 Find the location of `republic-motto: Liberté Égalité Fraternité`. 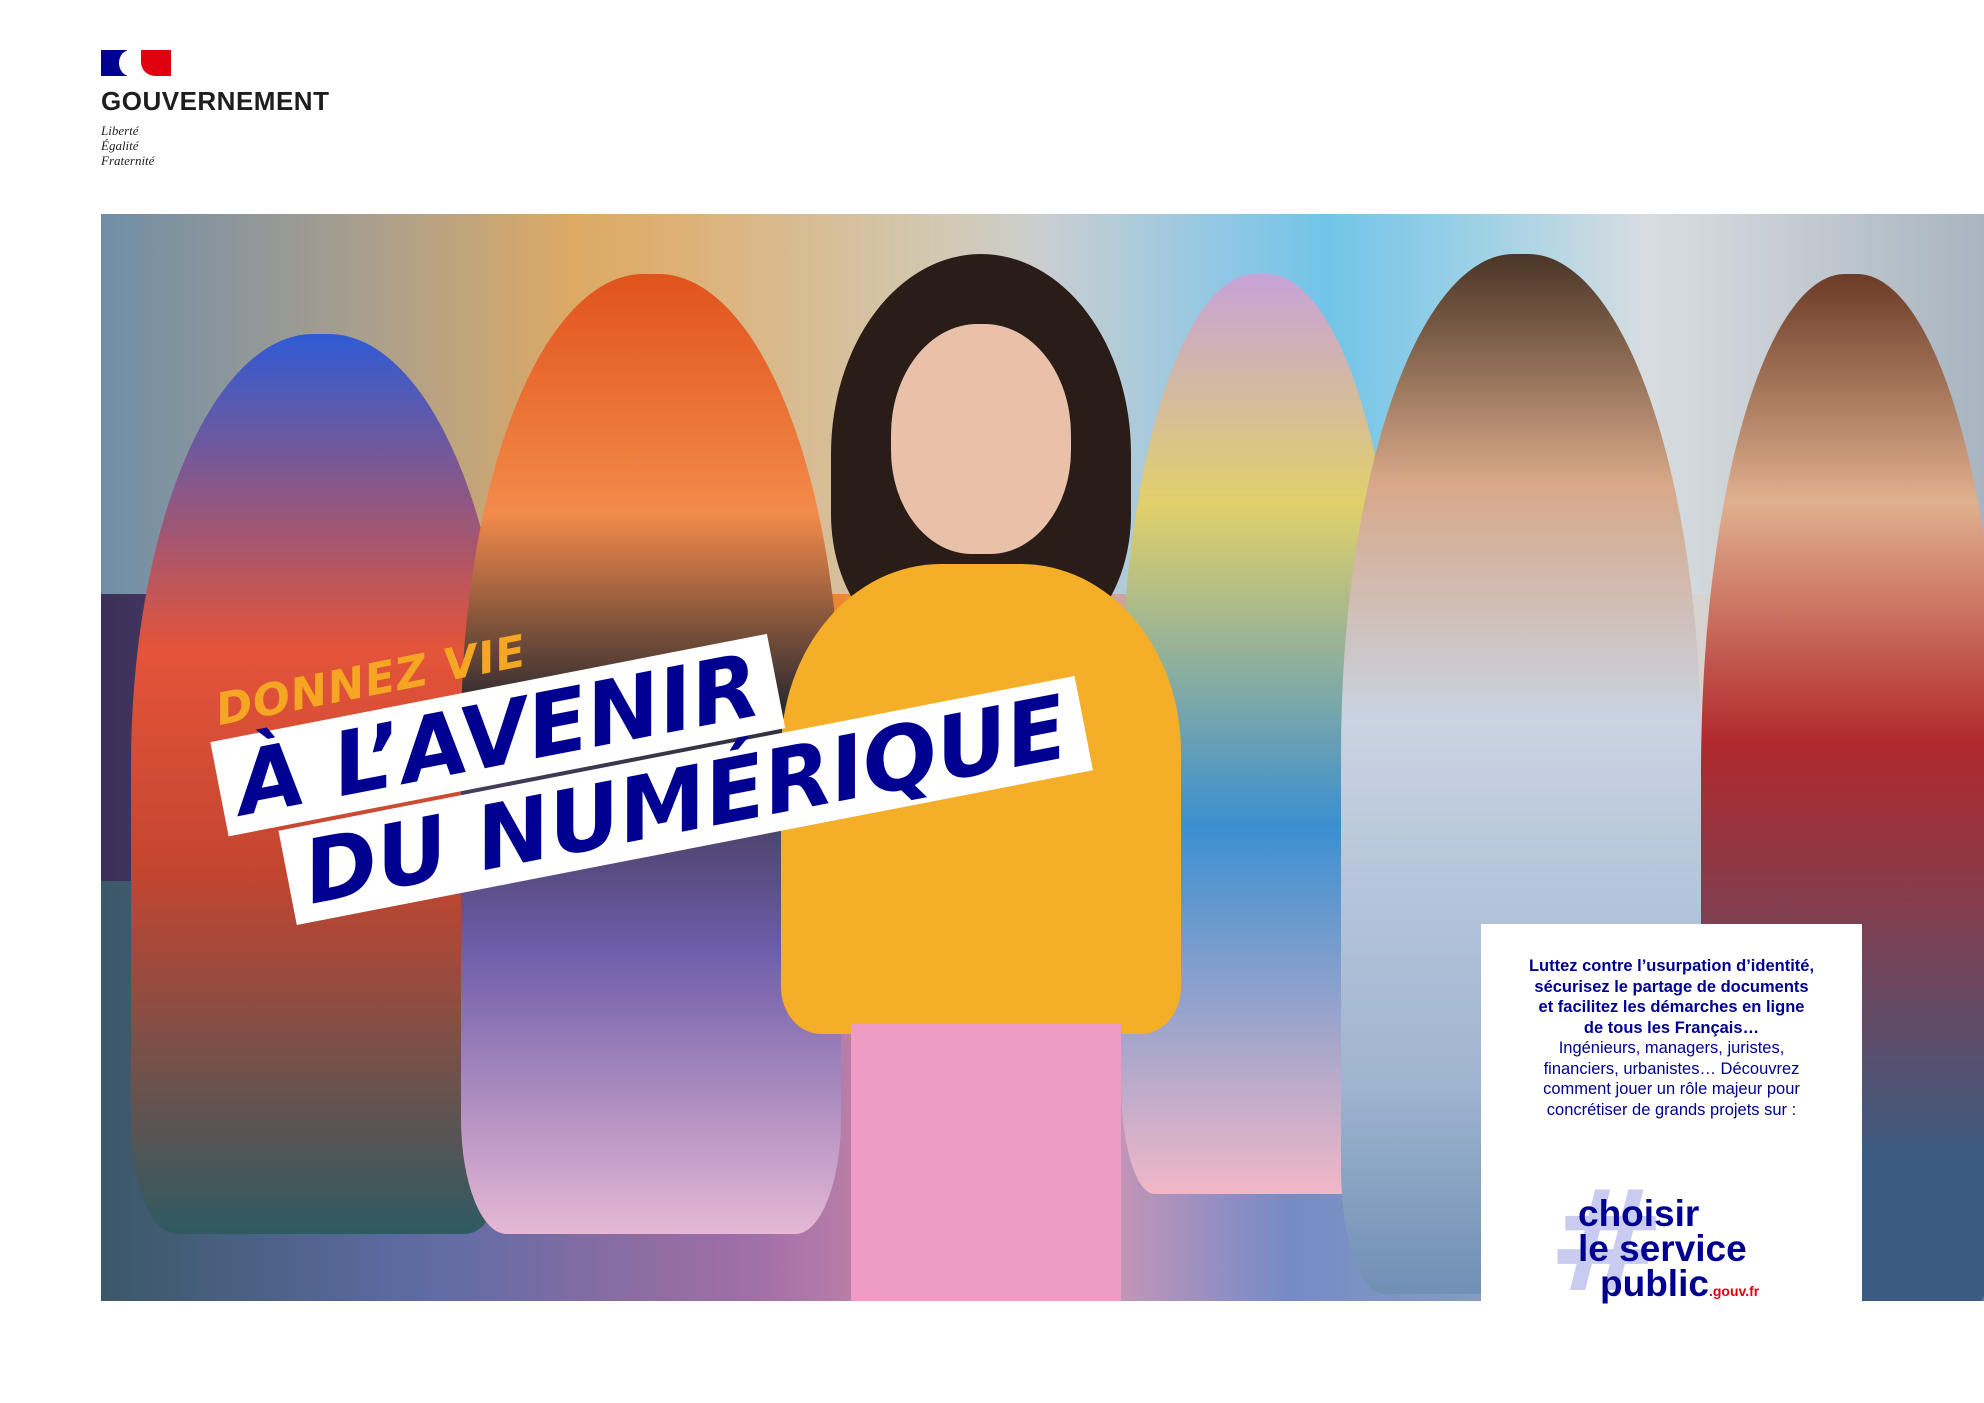

republic-motto: Liberté Égalité Fraternité is located at coordinates (221, 145).